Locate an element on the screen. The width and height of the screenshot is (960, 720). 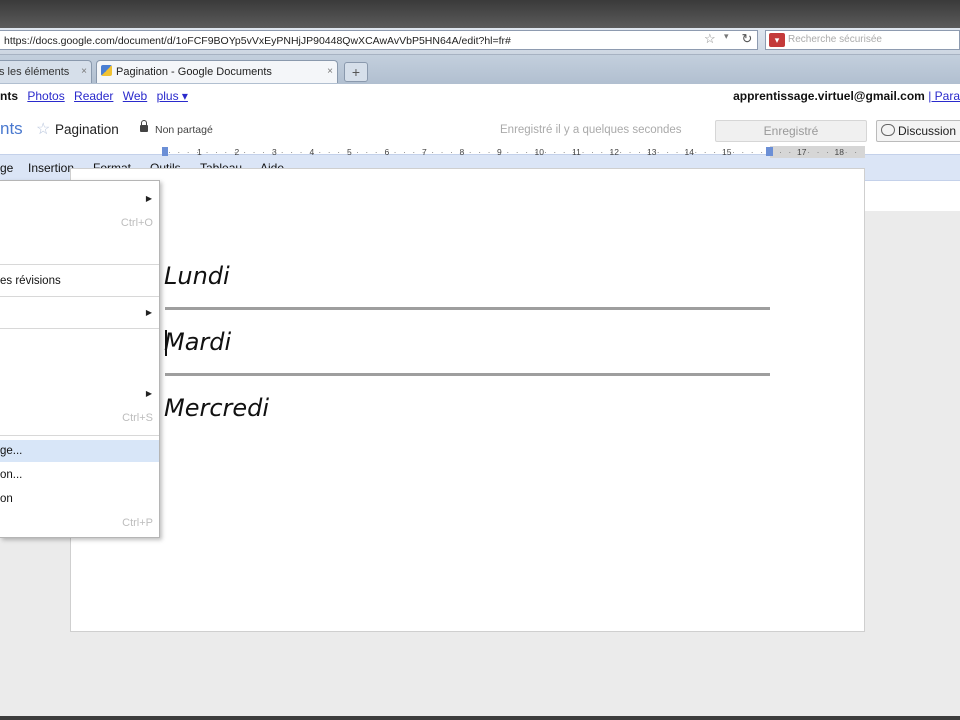
bookmark-star-icon: ☆ is located at coordinates (710, 39).